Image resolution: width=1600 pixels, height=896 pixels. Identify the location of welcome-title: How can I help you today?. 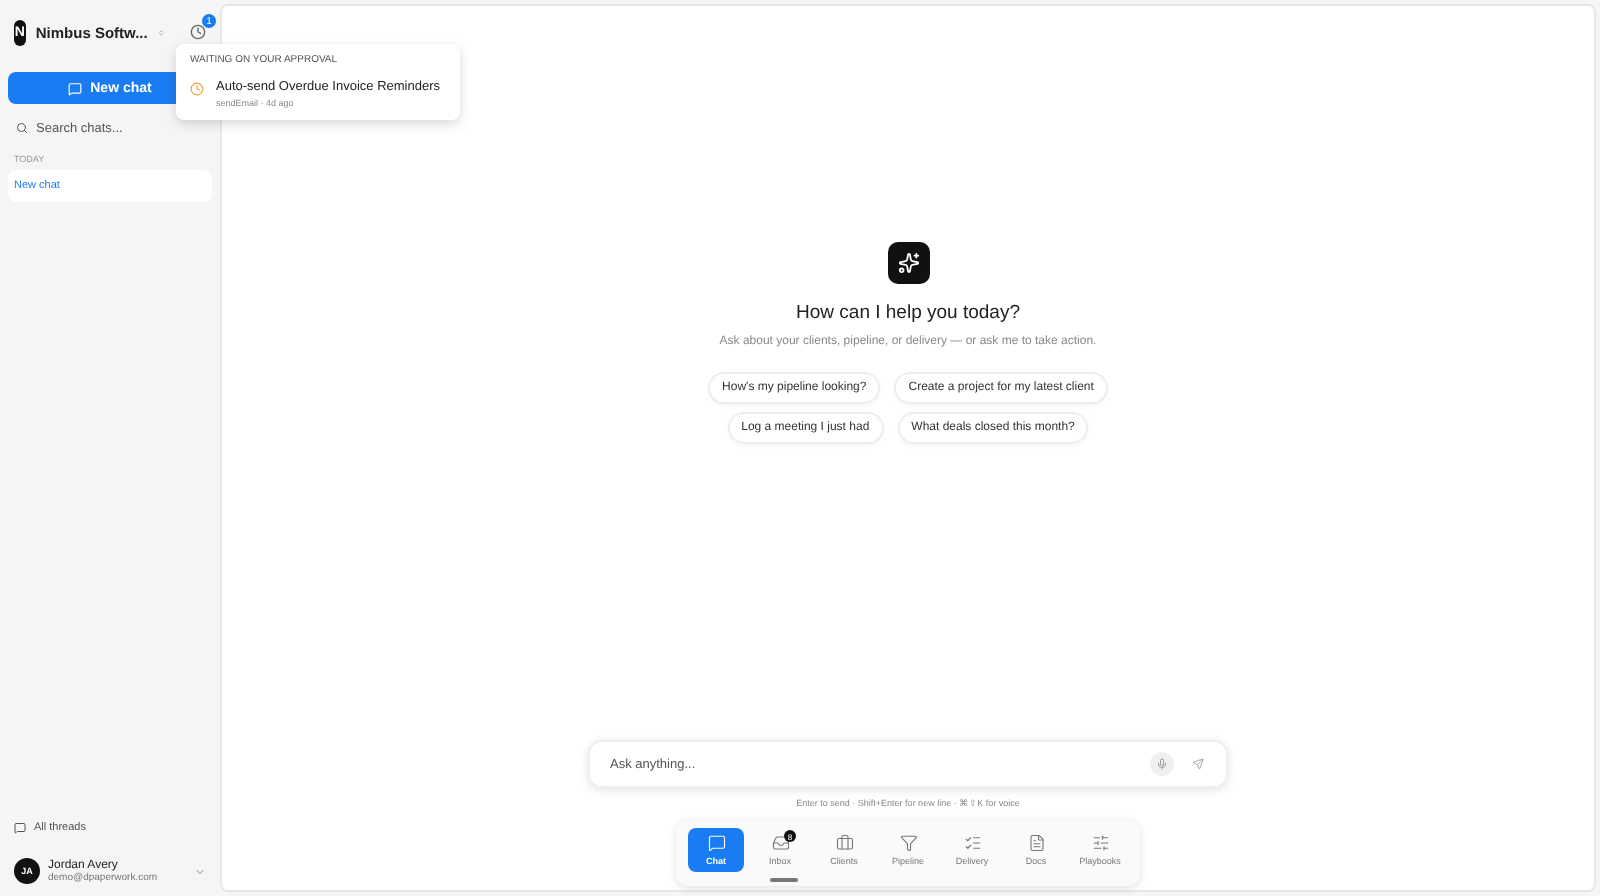
(908, 313).